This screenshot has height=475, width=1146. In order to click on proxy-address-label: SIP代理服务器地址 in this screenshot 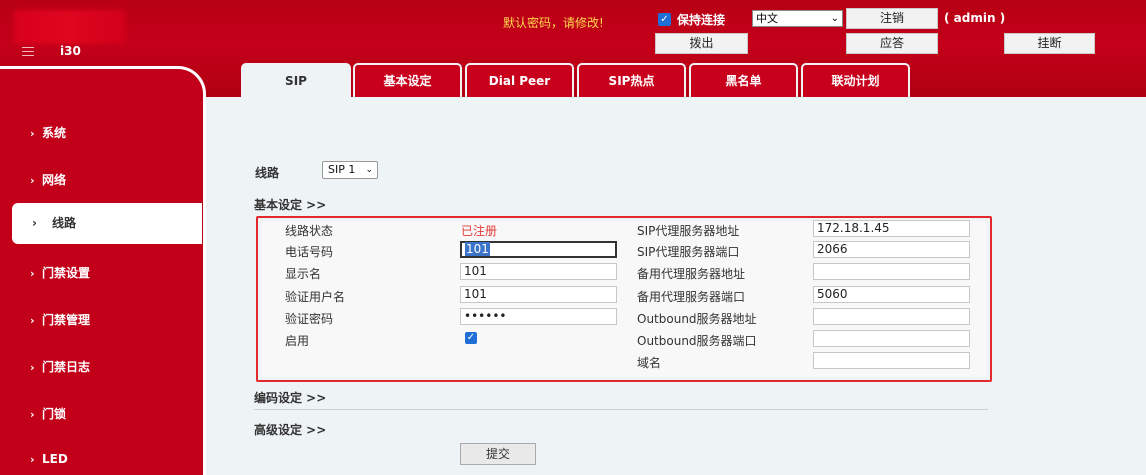, I will do `click(688, 231)`.